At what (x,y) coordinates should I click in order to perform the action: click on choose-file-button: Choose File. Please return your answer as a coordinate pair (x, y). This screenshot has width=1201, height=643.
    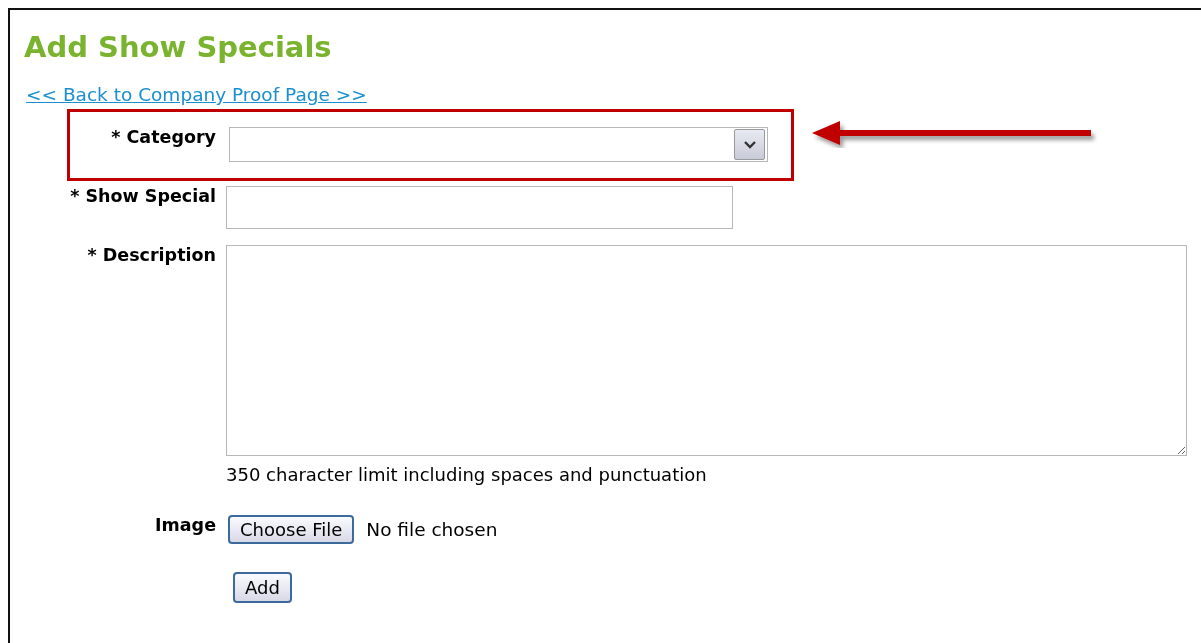
    Looking at the image, I should click on (291, 529).